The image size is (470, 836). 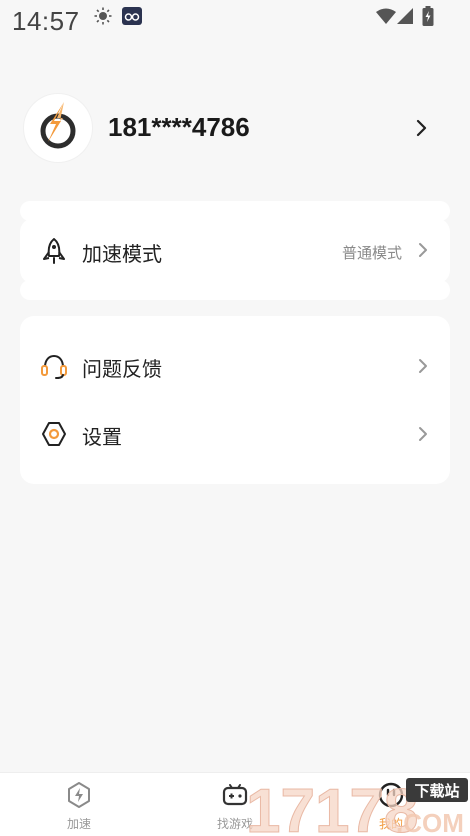 What do you see at coordinates (122, 369) in the screenshot?
I see `menu-item-label: 问题反馈` at bounding box center [122, 369].